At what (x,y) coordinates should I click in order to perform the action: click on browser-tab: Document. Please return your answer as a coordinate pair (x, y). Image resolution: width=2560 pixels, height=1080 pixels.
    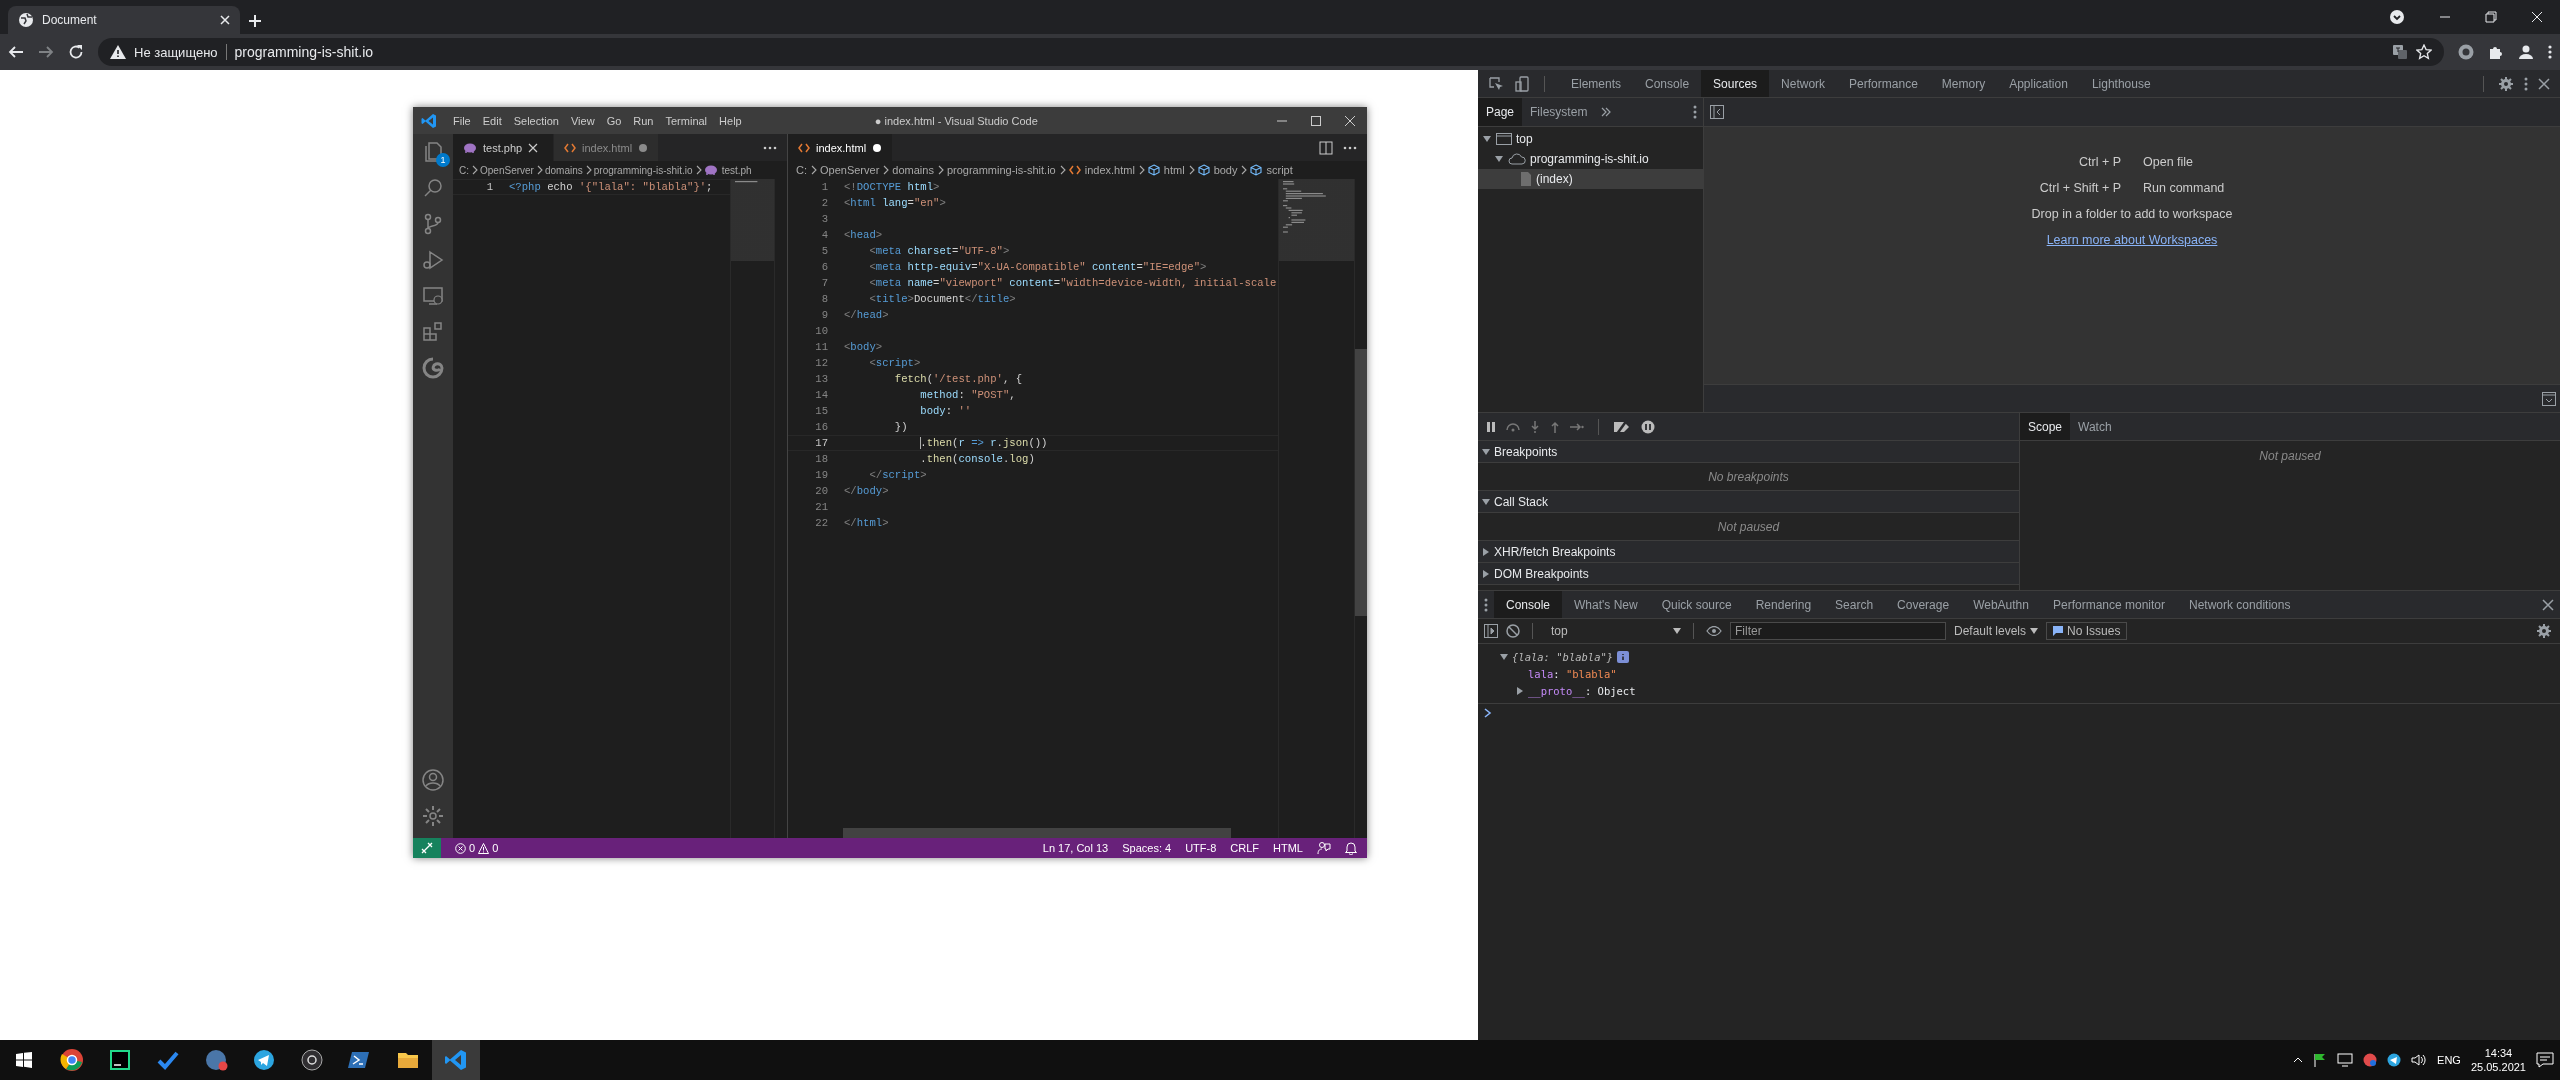
    Looking at the image, I should click on (124, 20).